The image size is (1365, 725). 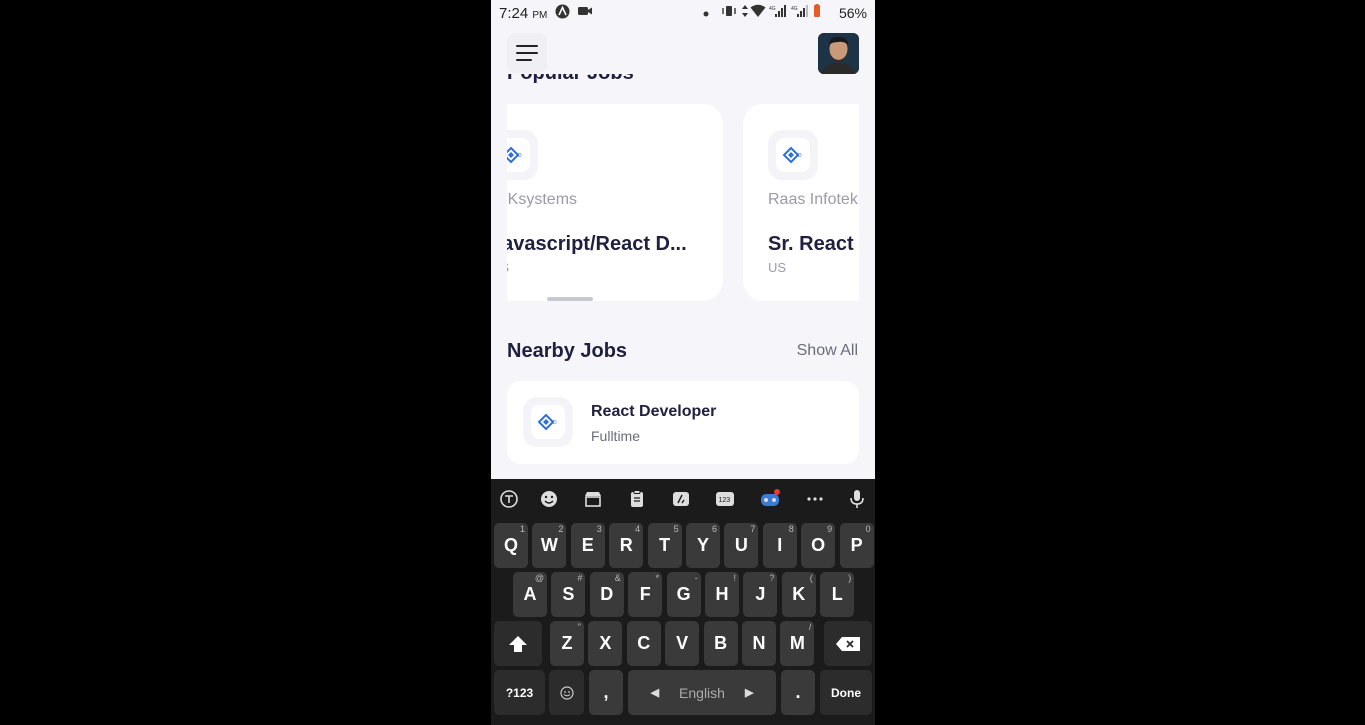 What do you see at coordinates (703, 545) in the screenshot?
I see `key-y: Y6` at bounding box center [703, 545].